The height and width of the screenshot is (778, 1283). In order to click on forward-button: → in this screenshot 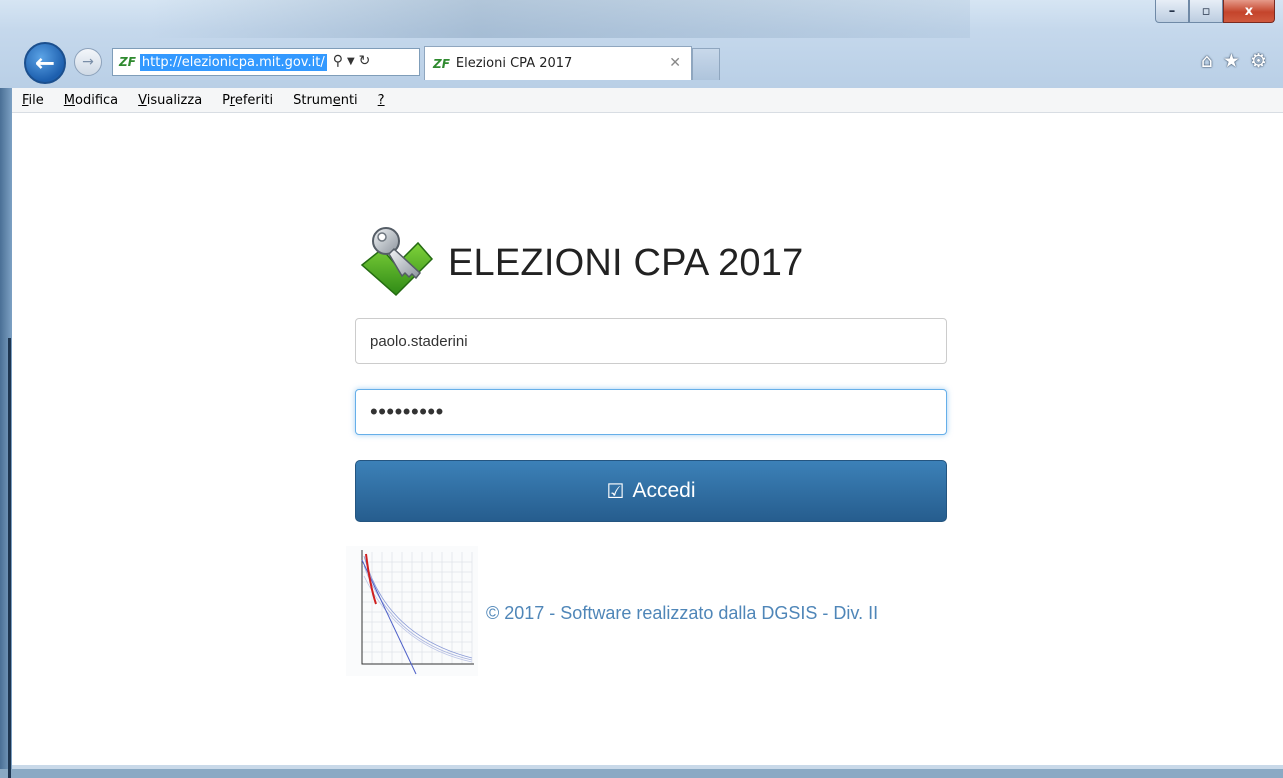, I will do `click(88, 62)`.